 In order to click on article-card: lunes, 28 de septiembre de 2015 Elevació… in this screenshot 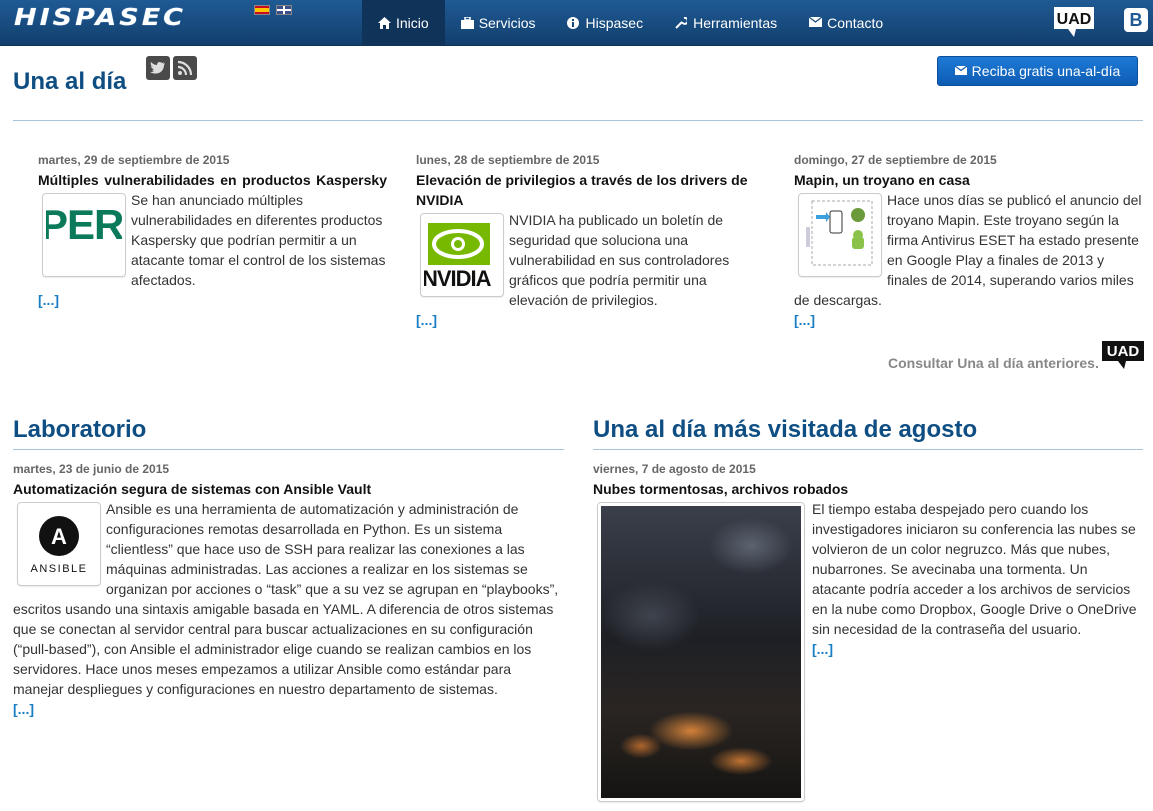, I will do `click(592, 241)`.